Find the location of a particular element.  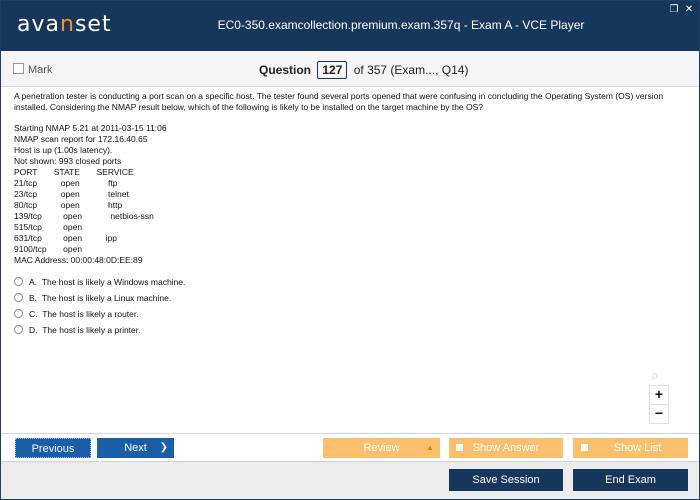

footer-bar: Save Session End Exam is located at coordinates (350, 480).